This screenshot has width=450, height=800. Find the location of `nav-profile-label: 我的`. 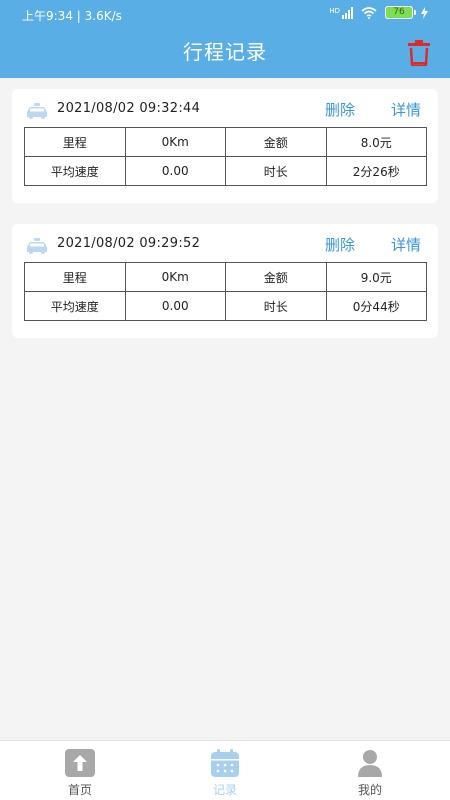

nav-profile-label: 我的 is located at coordinates (369, 790).